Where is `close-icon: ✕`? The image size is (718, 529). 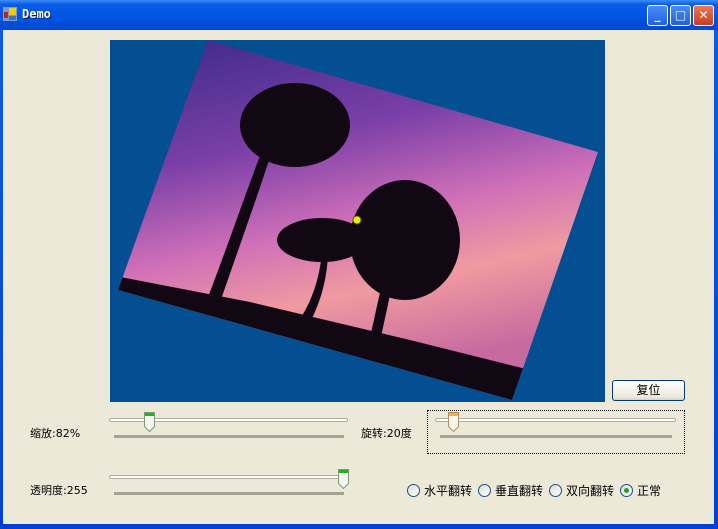 close-icon: ✕ is located at coordinates (703, 15).